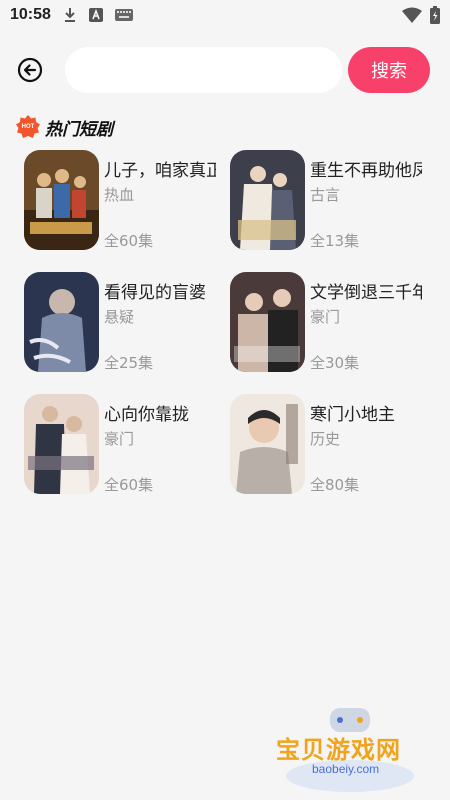 Image resolution: width=450 pixels, height=800 pixels. I want to click on download-icon, so click(69, 15).